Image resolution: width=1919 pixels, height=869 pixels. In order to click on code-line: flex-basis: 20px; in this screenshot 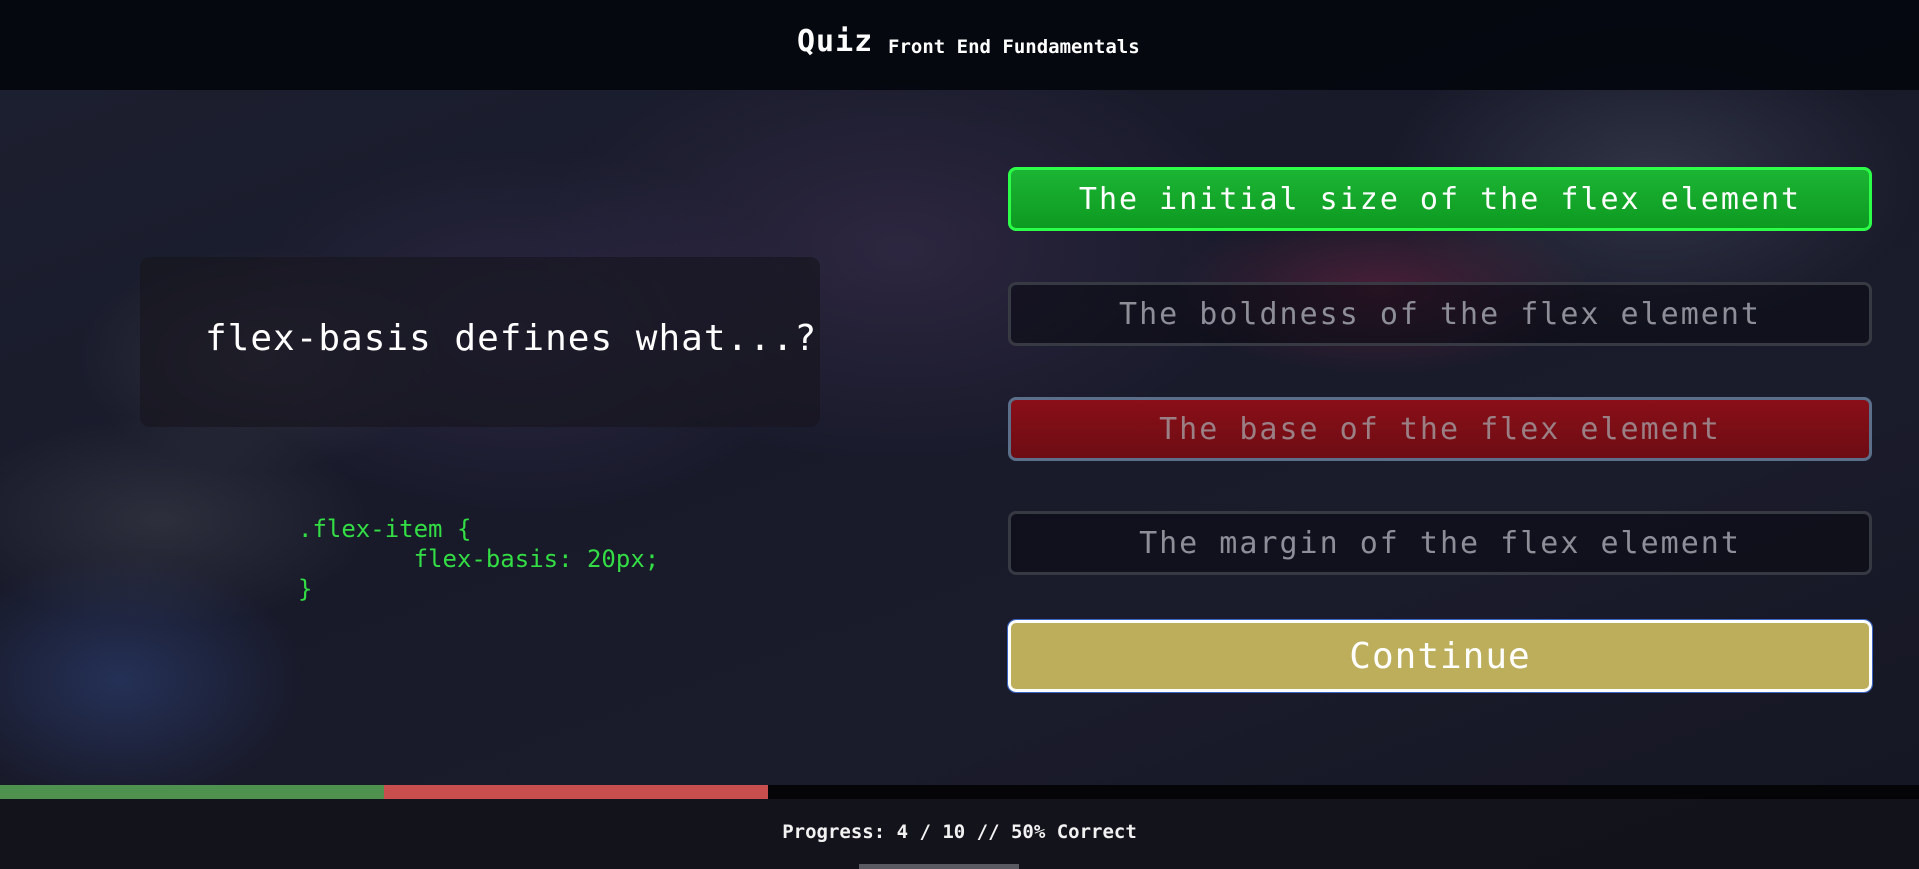, I will do `click(479, 559)`.